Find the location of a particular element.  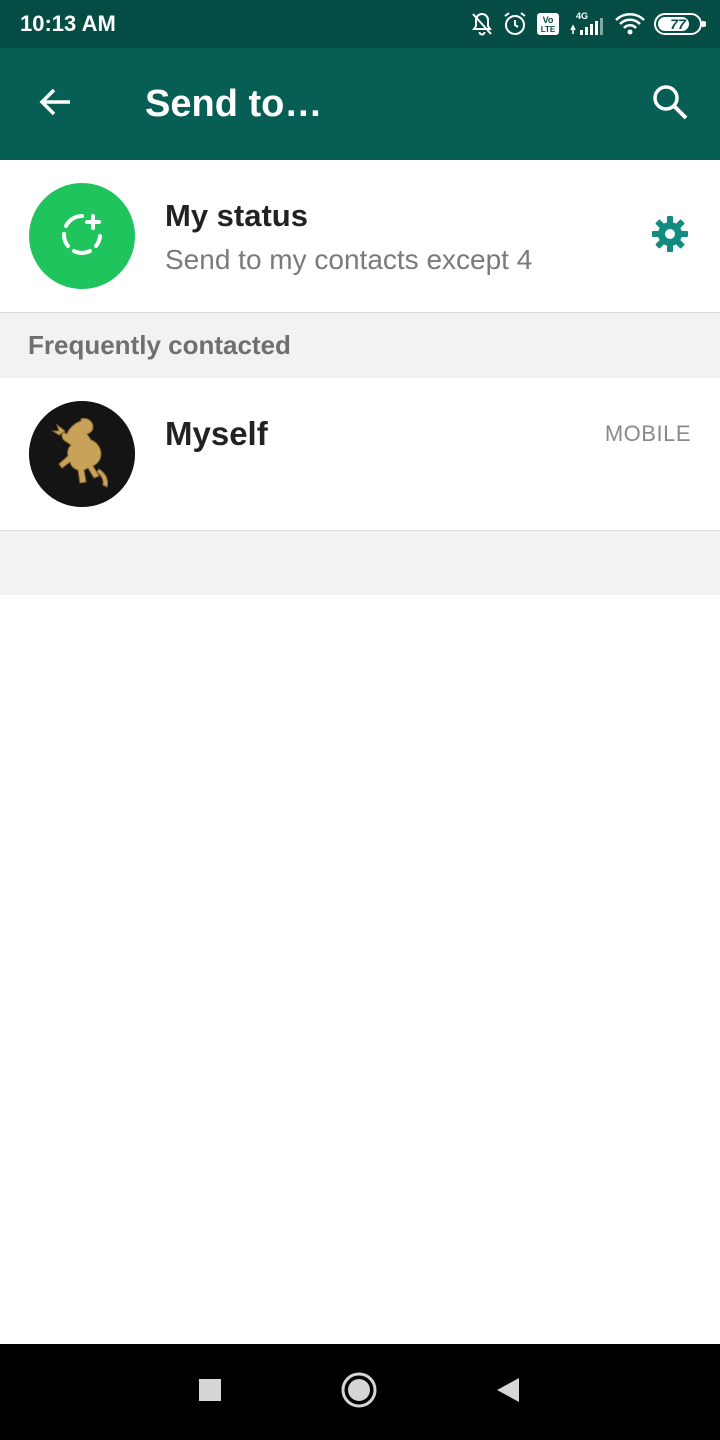

svg-text: 4G is located at coordinates (582, 16).